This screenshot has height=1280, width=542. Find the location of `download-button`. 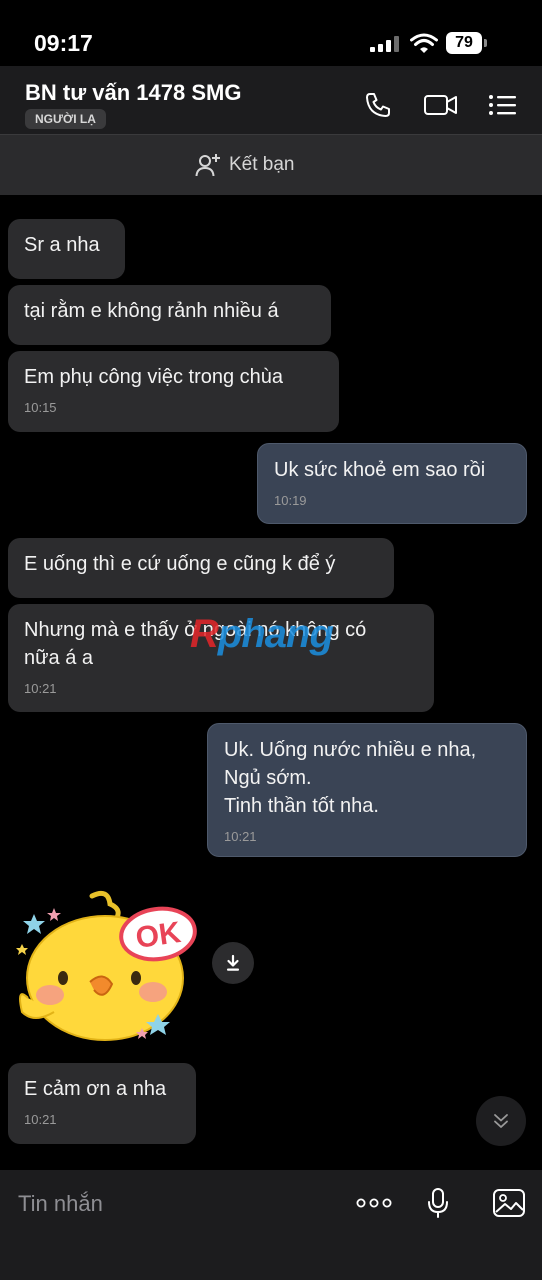

download-button is located at coordinates (233, 963).